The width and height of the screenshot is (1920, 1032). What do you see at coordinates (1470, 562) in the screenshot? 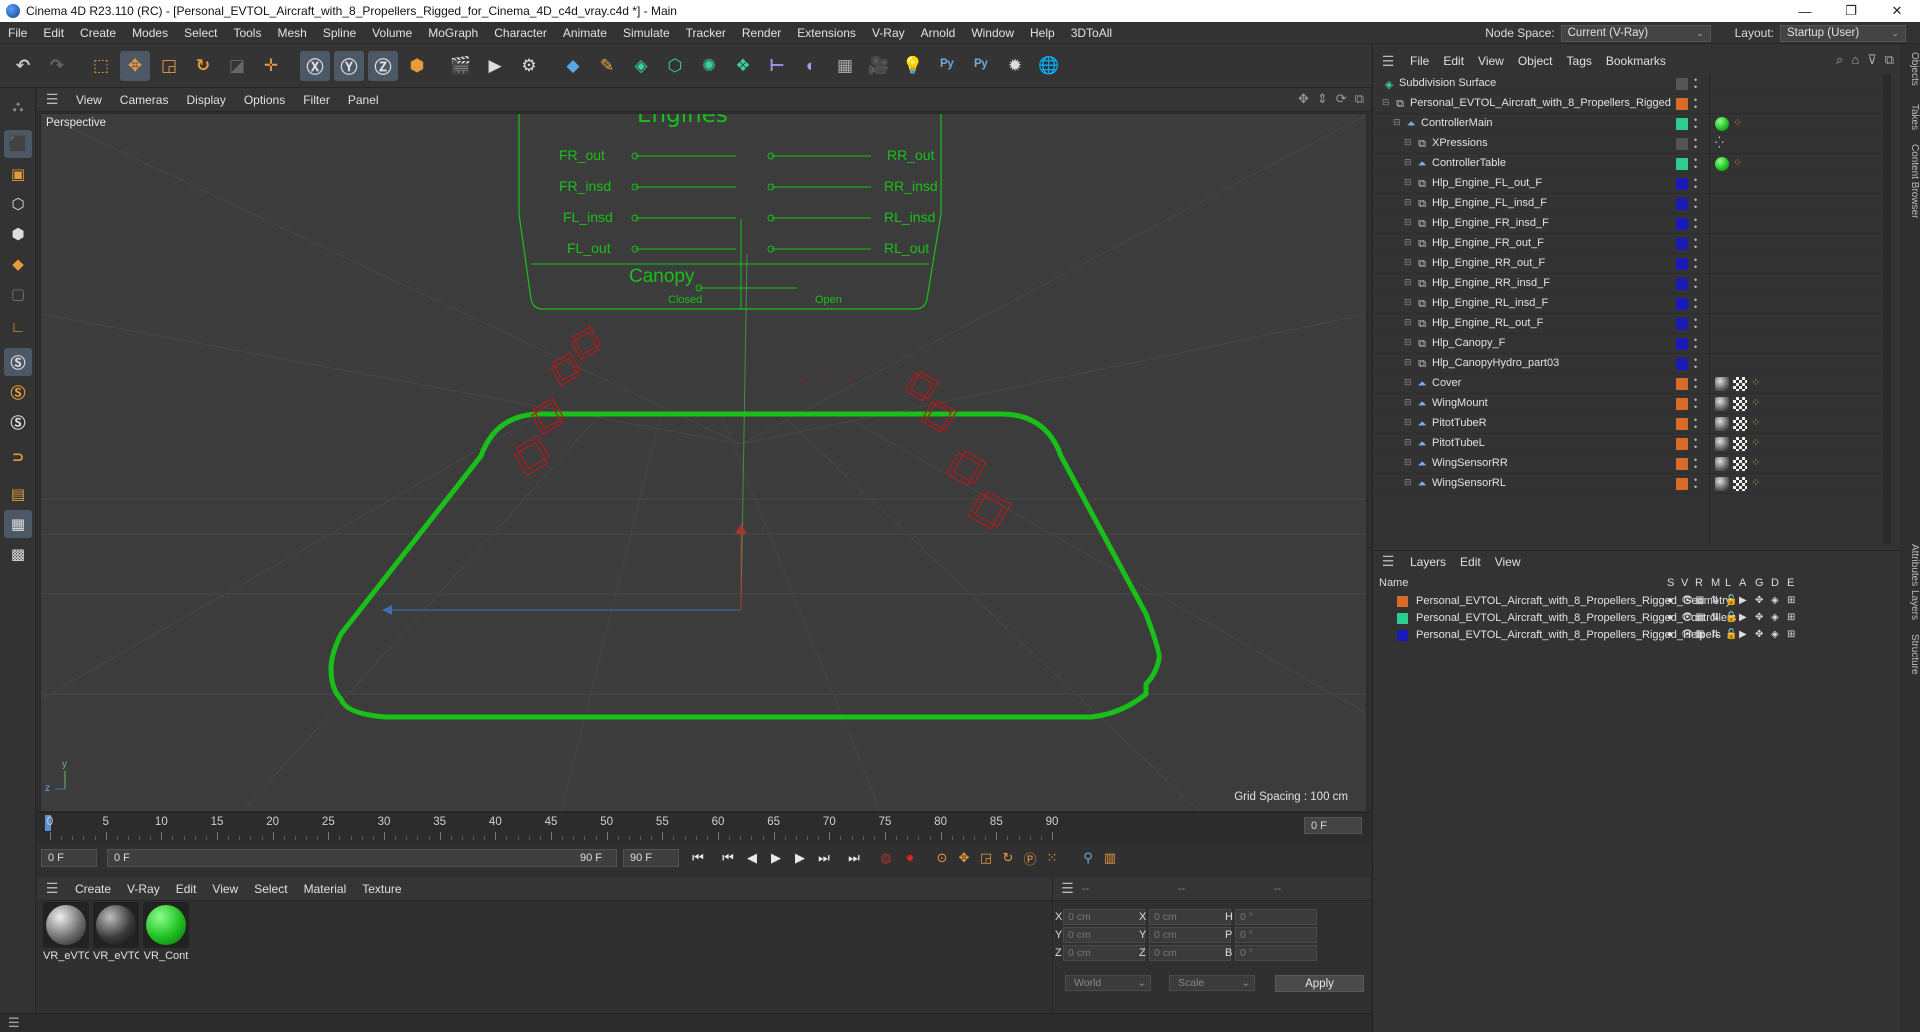
I see `layer-menu-edit: Edit` at bounding box center [1470, 562].